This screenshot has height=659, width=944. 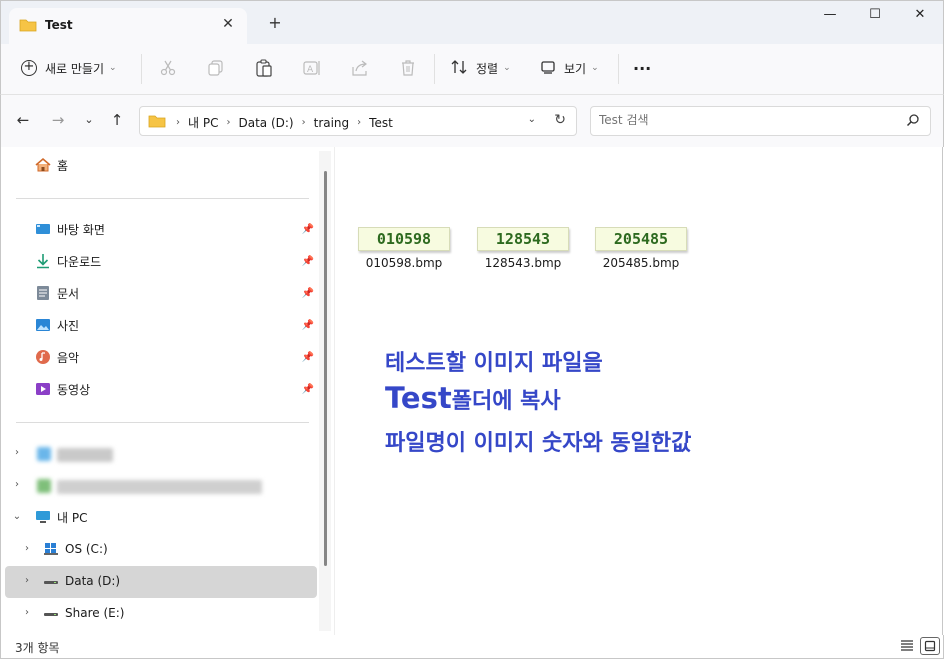 What do you see at coordinates (43, 229) in the screenshot?
I see `desktop-icon` at bounding box center [43, 229].